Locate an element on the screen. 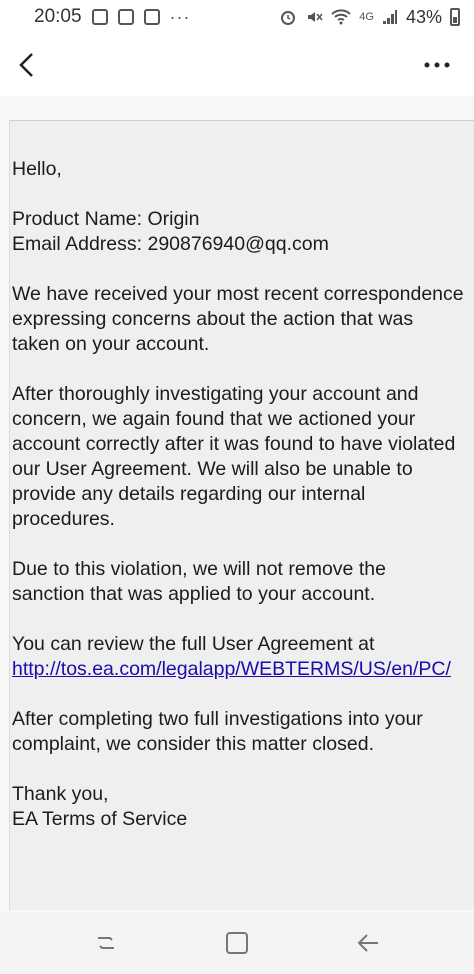 This screenshot has width=474, height=974. back-button is located at coordinates (27, 65).